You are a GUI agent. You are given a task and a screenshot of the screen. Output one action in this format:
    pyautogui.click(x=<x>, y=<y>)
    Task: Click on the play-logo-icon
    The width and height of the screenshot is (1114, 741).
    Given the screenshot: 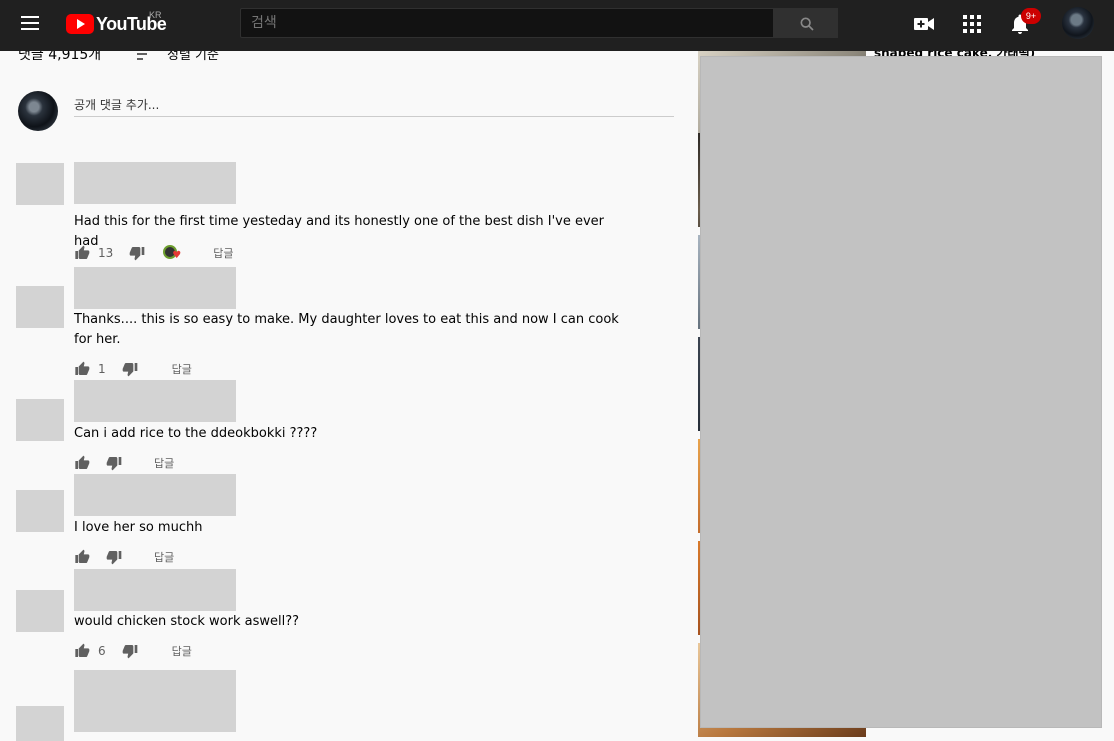 What is the action you would take?
    pyautogui.click(x=80, y=24)
    